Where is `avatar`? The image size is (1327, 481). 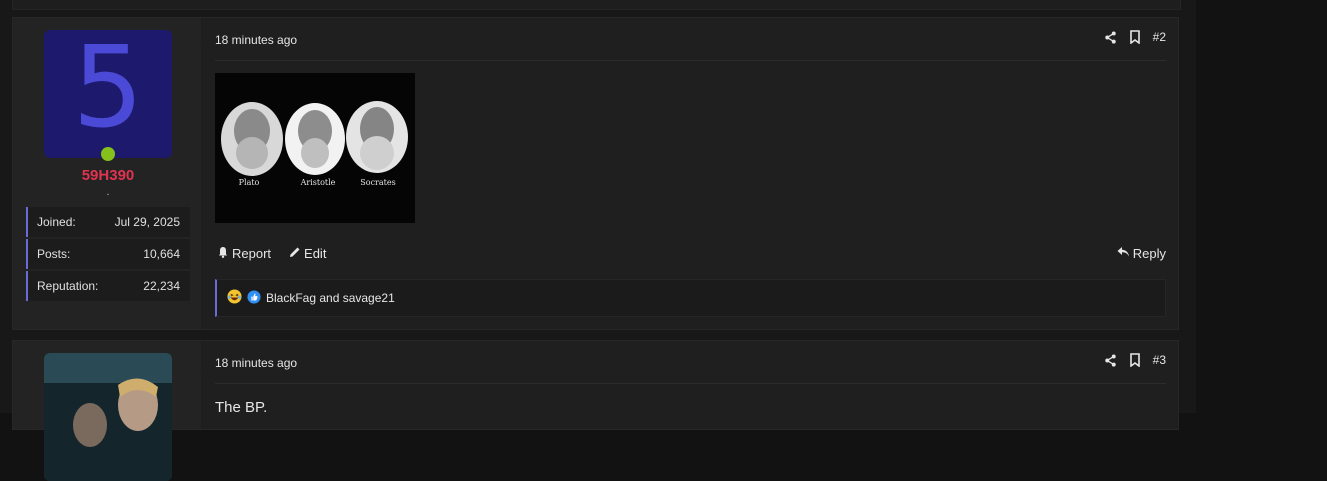 avatar is located at coordinates (108, 417).